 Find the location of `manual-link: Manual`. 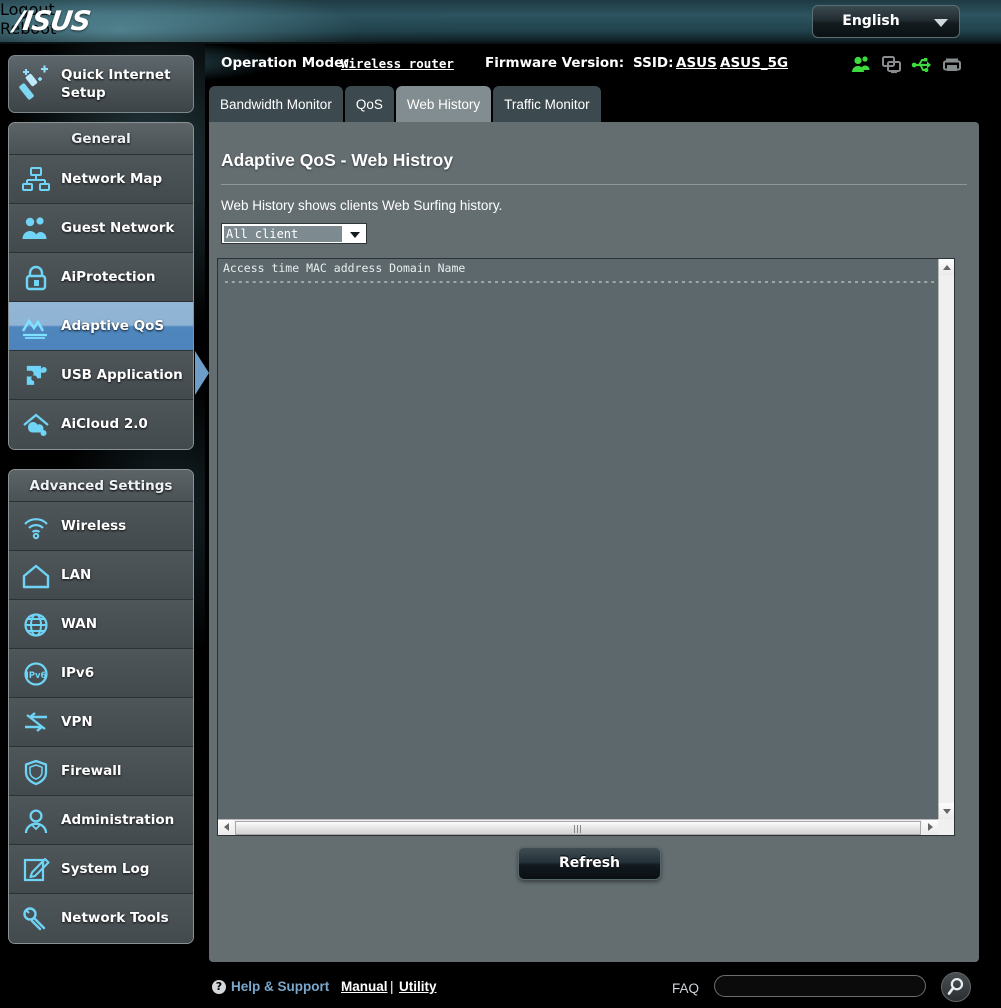

manual-link: Manual is located at coordinates (364, 986).